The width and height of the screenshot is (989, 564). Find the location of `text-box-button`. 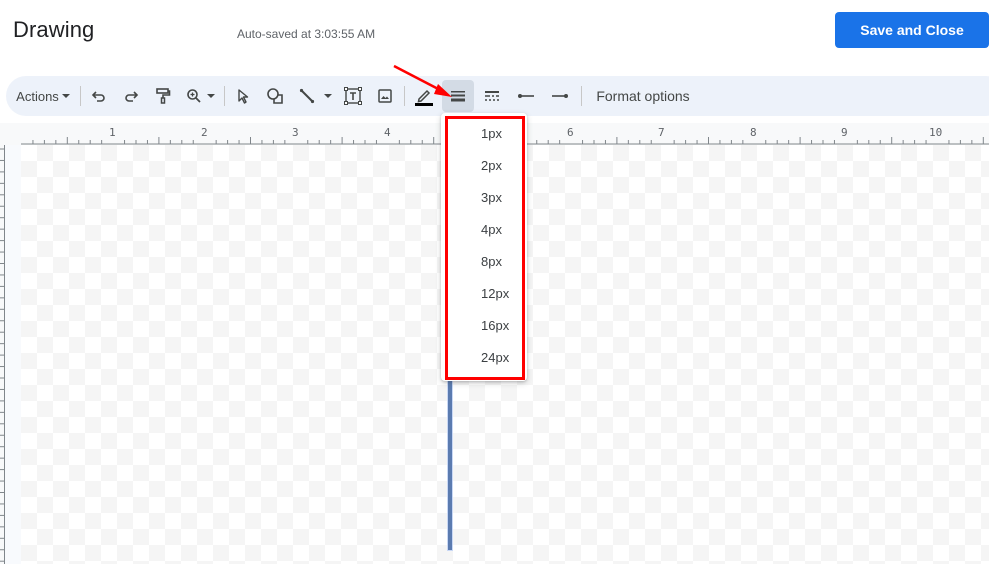

text-box-button is located at coordinates (353, 96).